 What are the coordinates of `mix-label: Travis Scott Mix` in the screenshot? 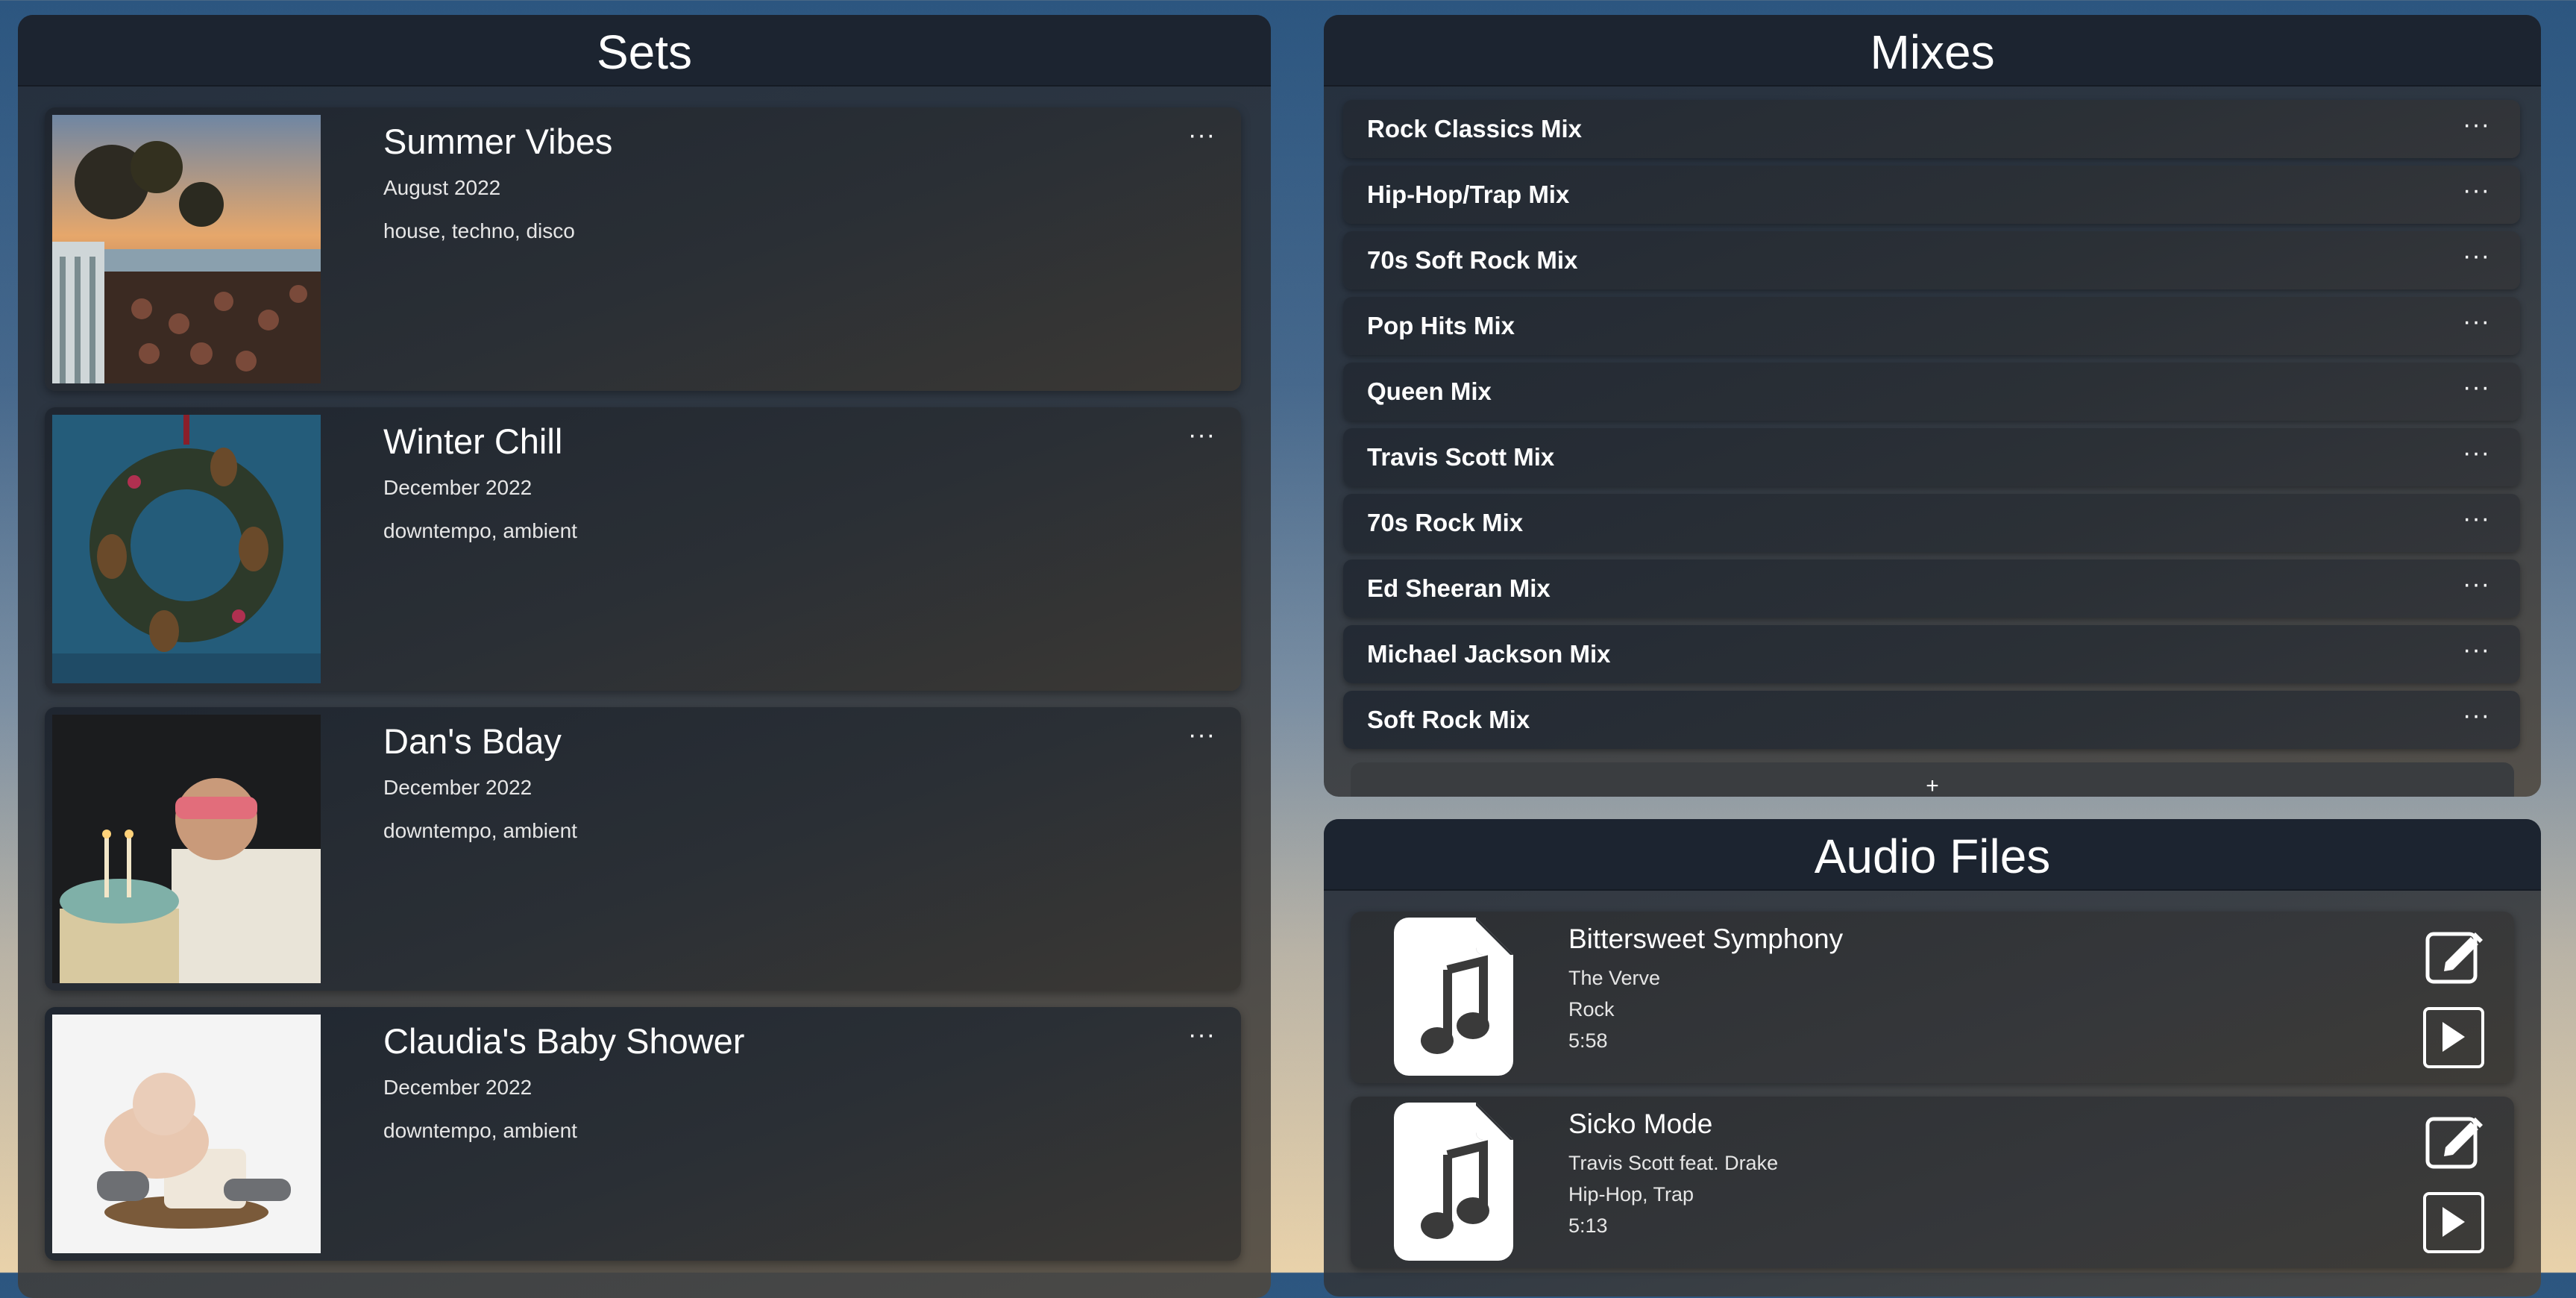 It's located at (1461, 457).